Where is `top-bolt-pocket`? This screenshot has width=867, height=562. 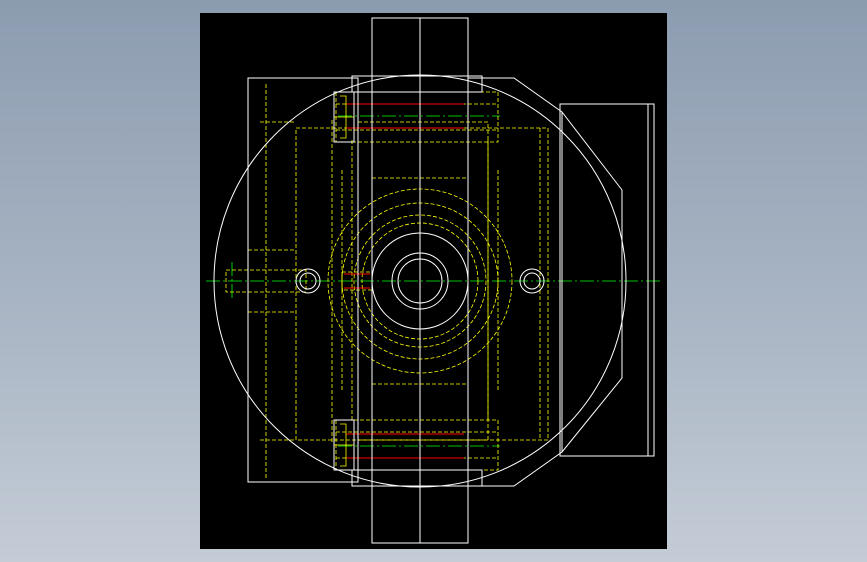 top-bolt-pocket is located at coordinates (417, 117).